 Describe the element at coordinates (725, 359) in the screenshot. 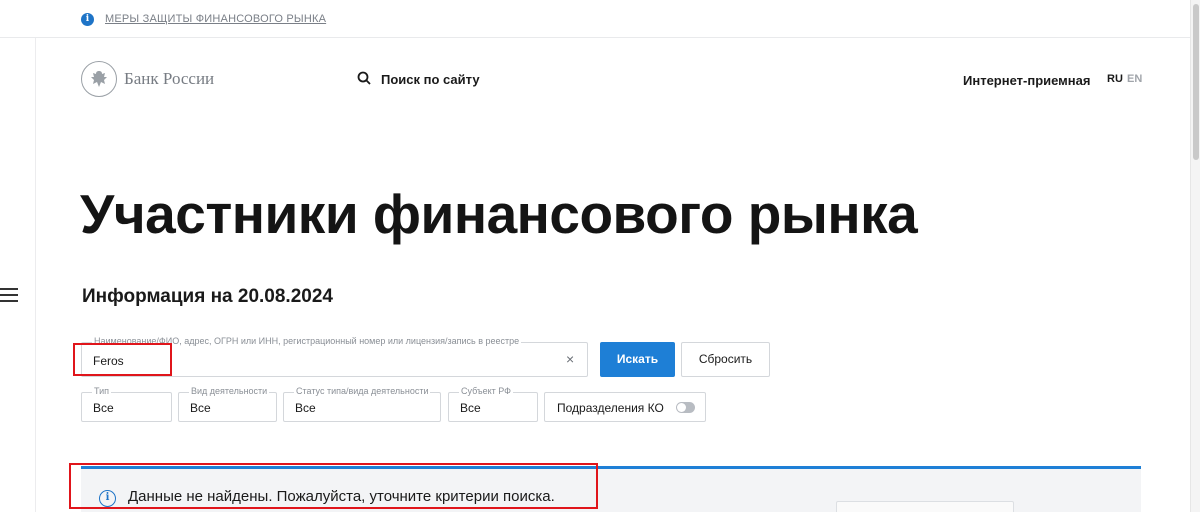

I see `reset-button: Сбросить` at that location.